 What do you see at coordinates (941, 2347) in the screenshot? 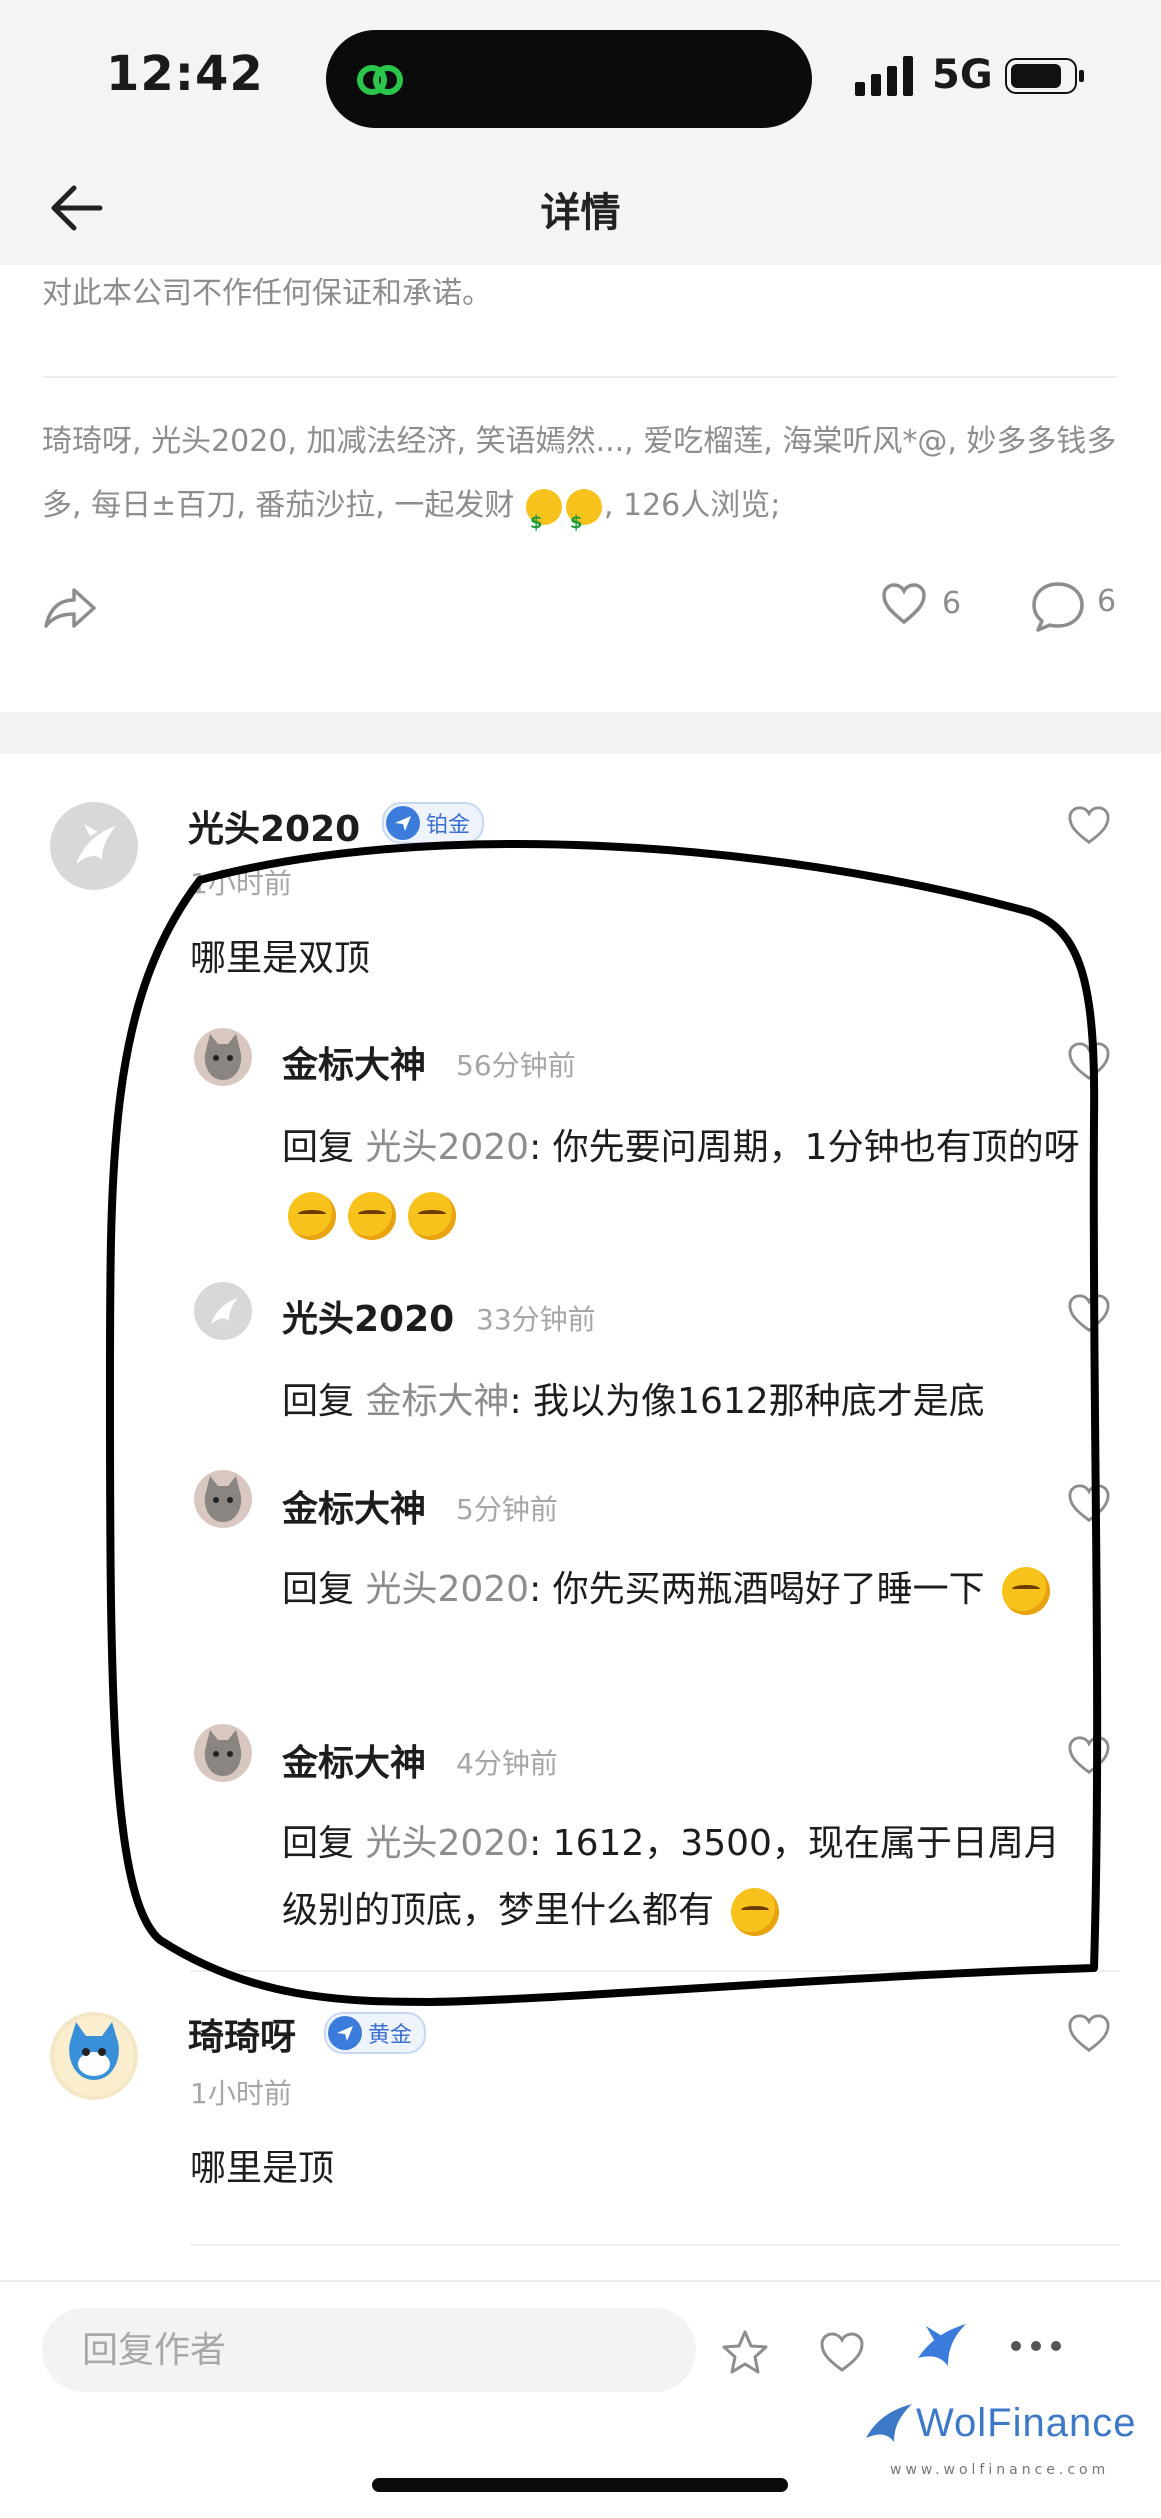
I see `share-plane-icon` at bounding box center [941, 2347].